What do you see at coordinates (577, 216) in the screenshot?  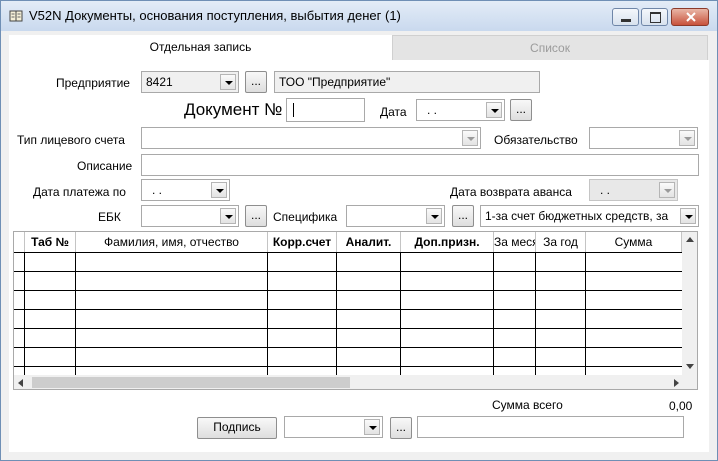 I see `funding-source-value: 1-за счет бюджетных средств, за` at bounding box center [577, 216].